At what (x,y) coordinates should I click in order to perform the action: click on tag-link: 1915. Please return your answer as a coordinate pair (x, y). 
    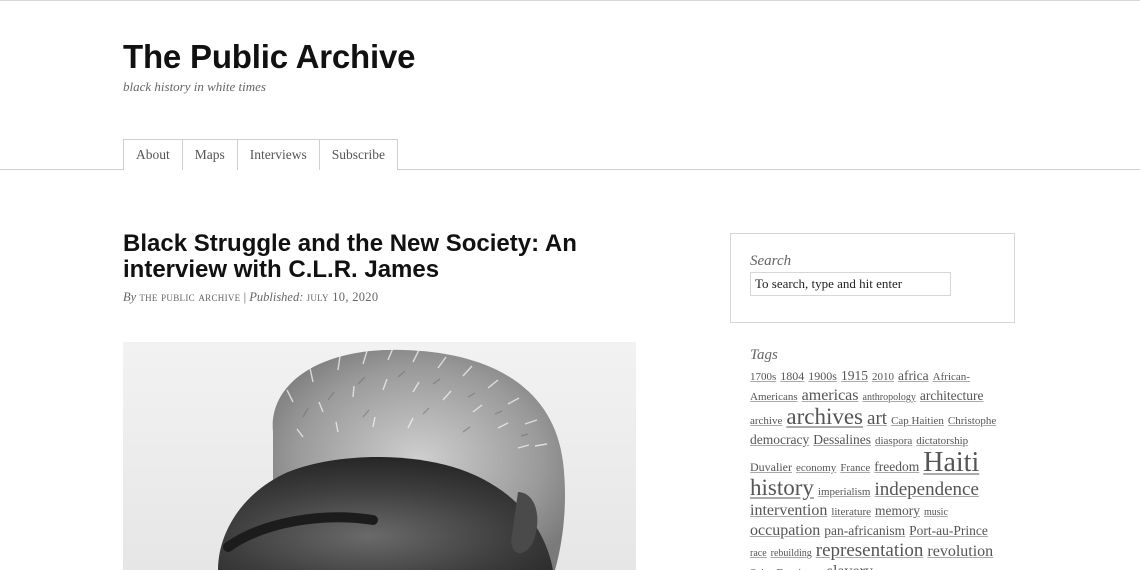
    Looking at the image, I should click on (854, 375).